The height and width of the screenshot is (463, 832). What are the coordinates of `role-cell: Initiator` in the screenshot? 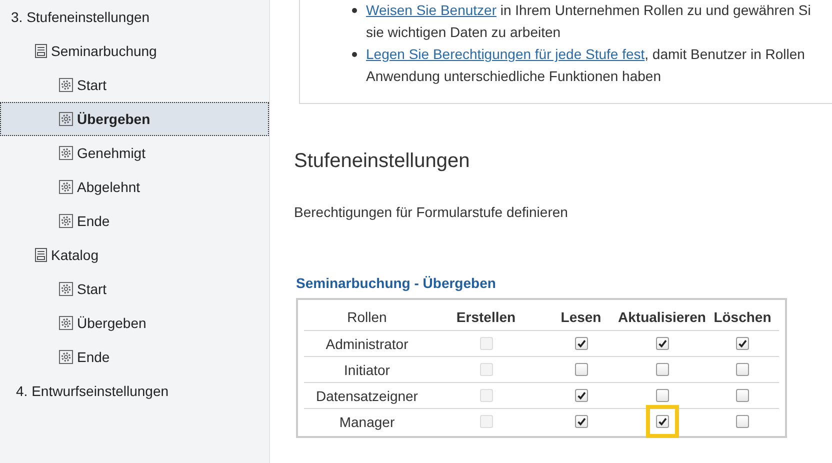 It's located at (367, 370).